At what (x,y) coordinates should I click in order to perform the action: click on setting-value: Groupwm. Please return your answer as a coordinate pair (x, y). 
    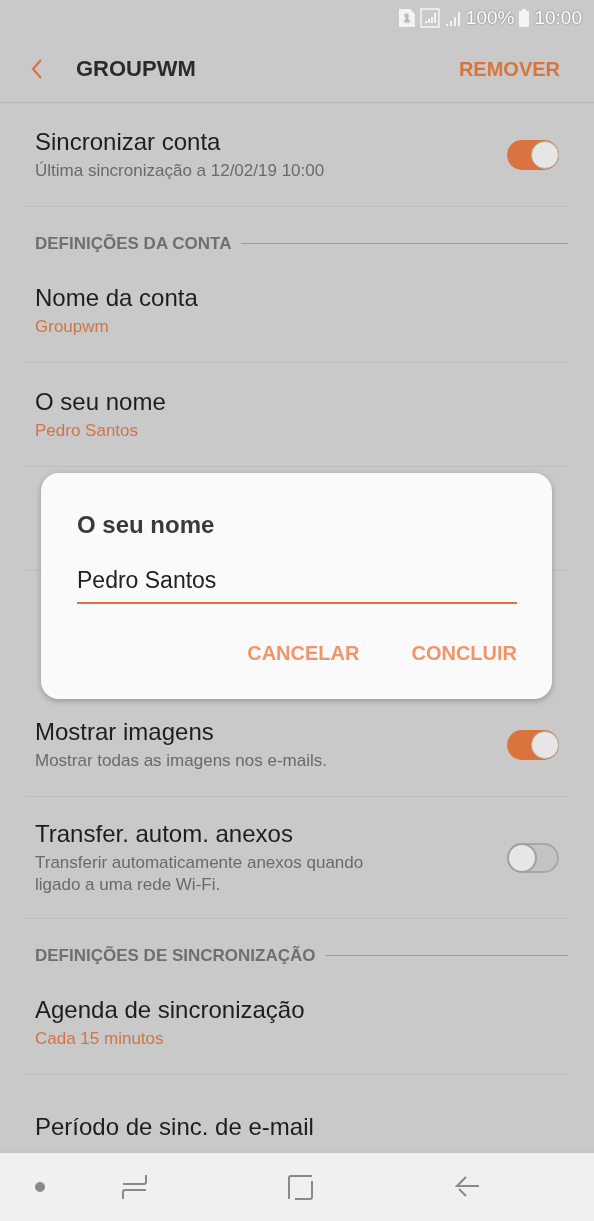
    Looking at the image, I should click on (72, 327).